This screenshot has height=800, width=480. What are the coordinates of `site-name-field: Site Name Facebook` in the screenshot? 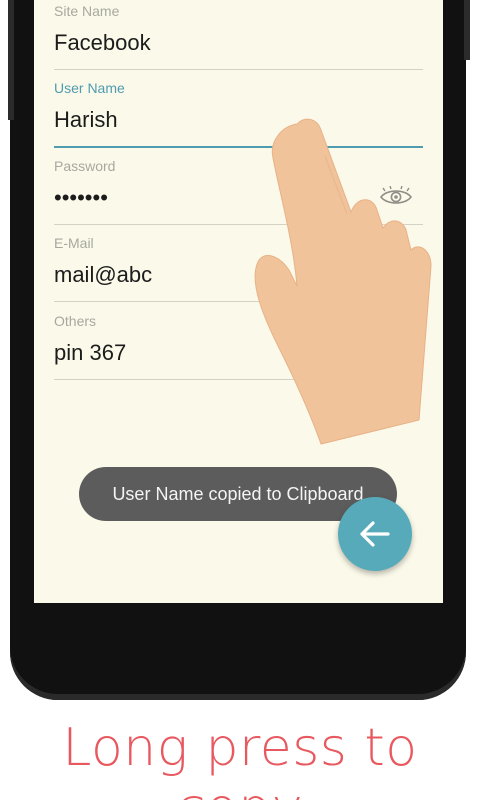 It's located at (238, 36).